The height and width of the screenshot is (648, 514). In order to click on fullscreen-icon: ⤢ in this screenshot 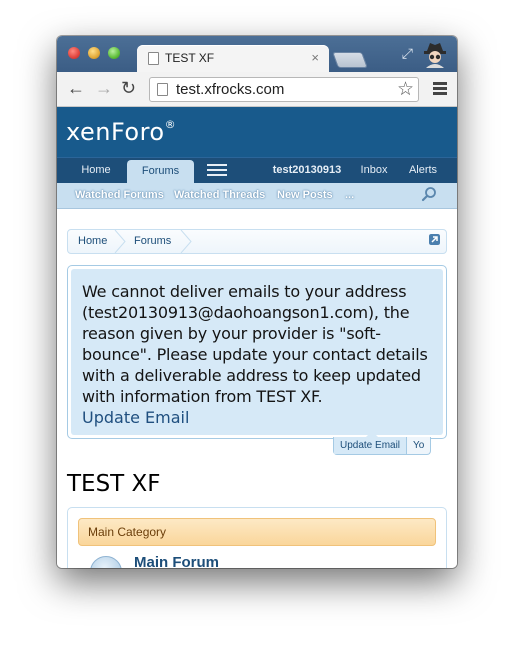, I will do `click(407, 53)`.